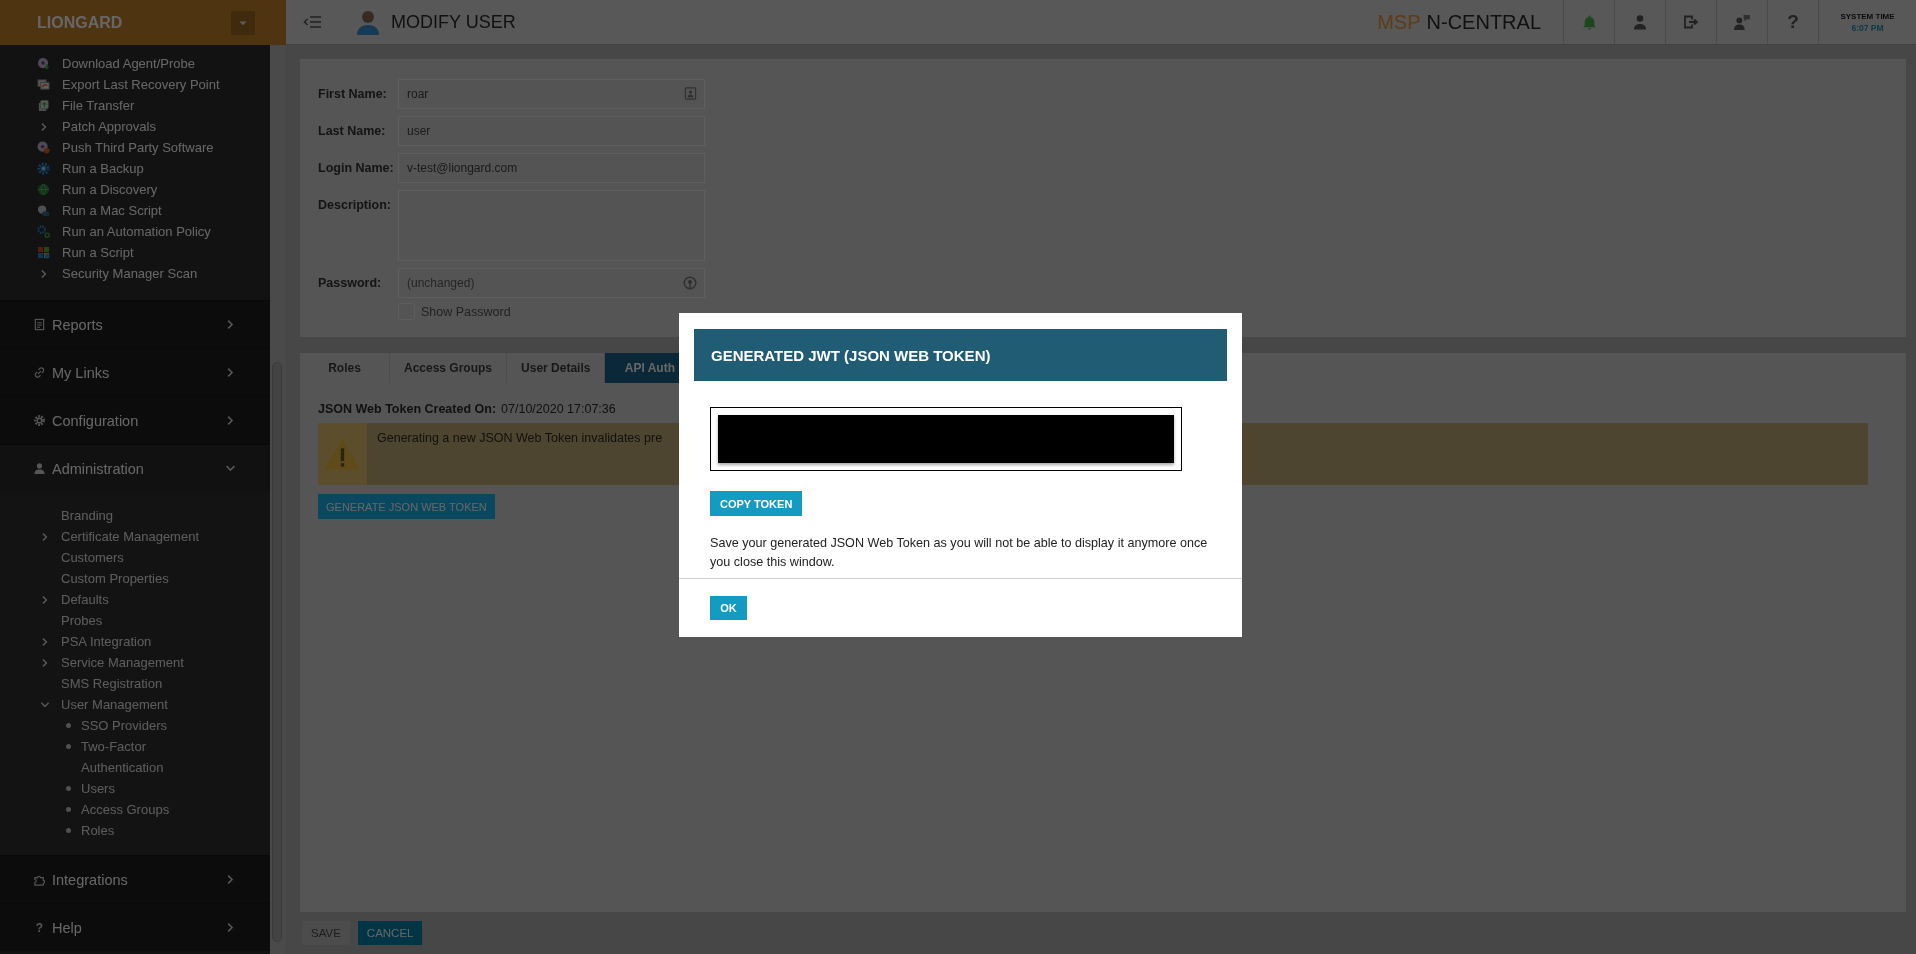 The image size is (1916, 954). I want to click on gears-icon, so click(43, 231).